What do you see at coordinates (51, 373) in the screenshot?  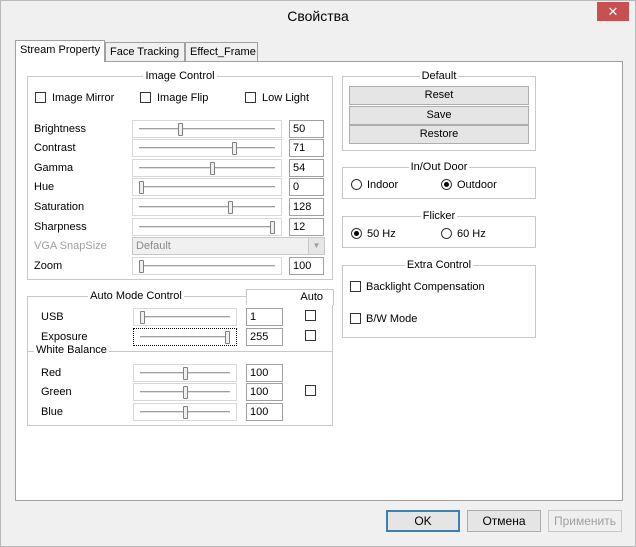 I see `red-label: Red` at bounding box center [51, 373].